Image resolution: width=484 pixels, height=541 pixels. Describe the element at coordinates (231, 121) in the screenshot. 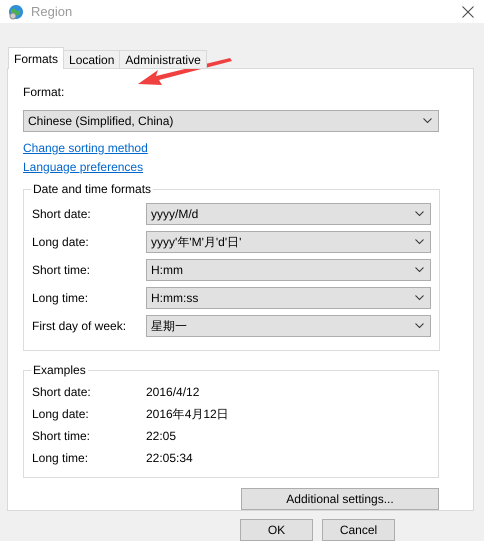

I see `format-dropdown: Chinese (Simplified, China)` at that location.